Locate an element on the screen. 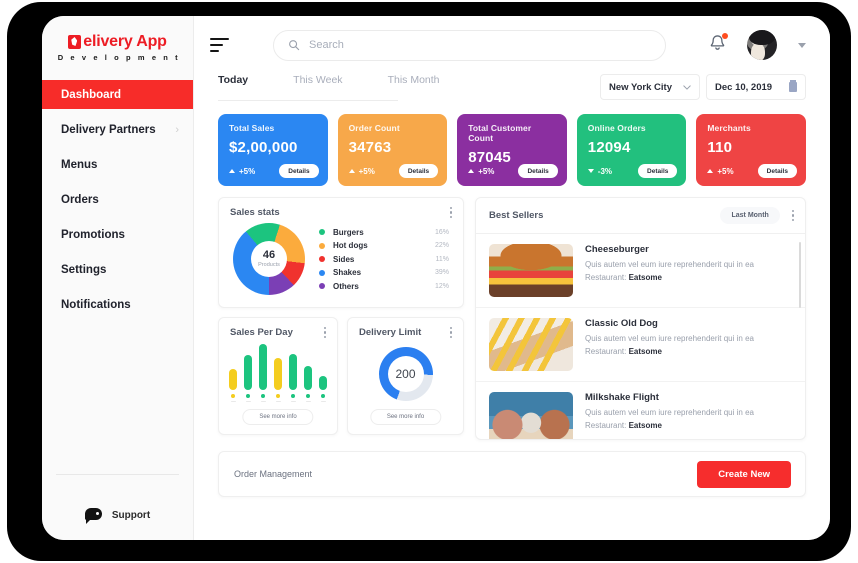 The width and height of the screenshot is (858, 563). app-logo: elivery App D e v e l o p m e n t is located at coordinates (117, 45).